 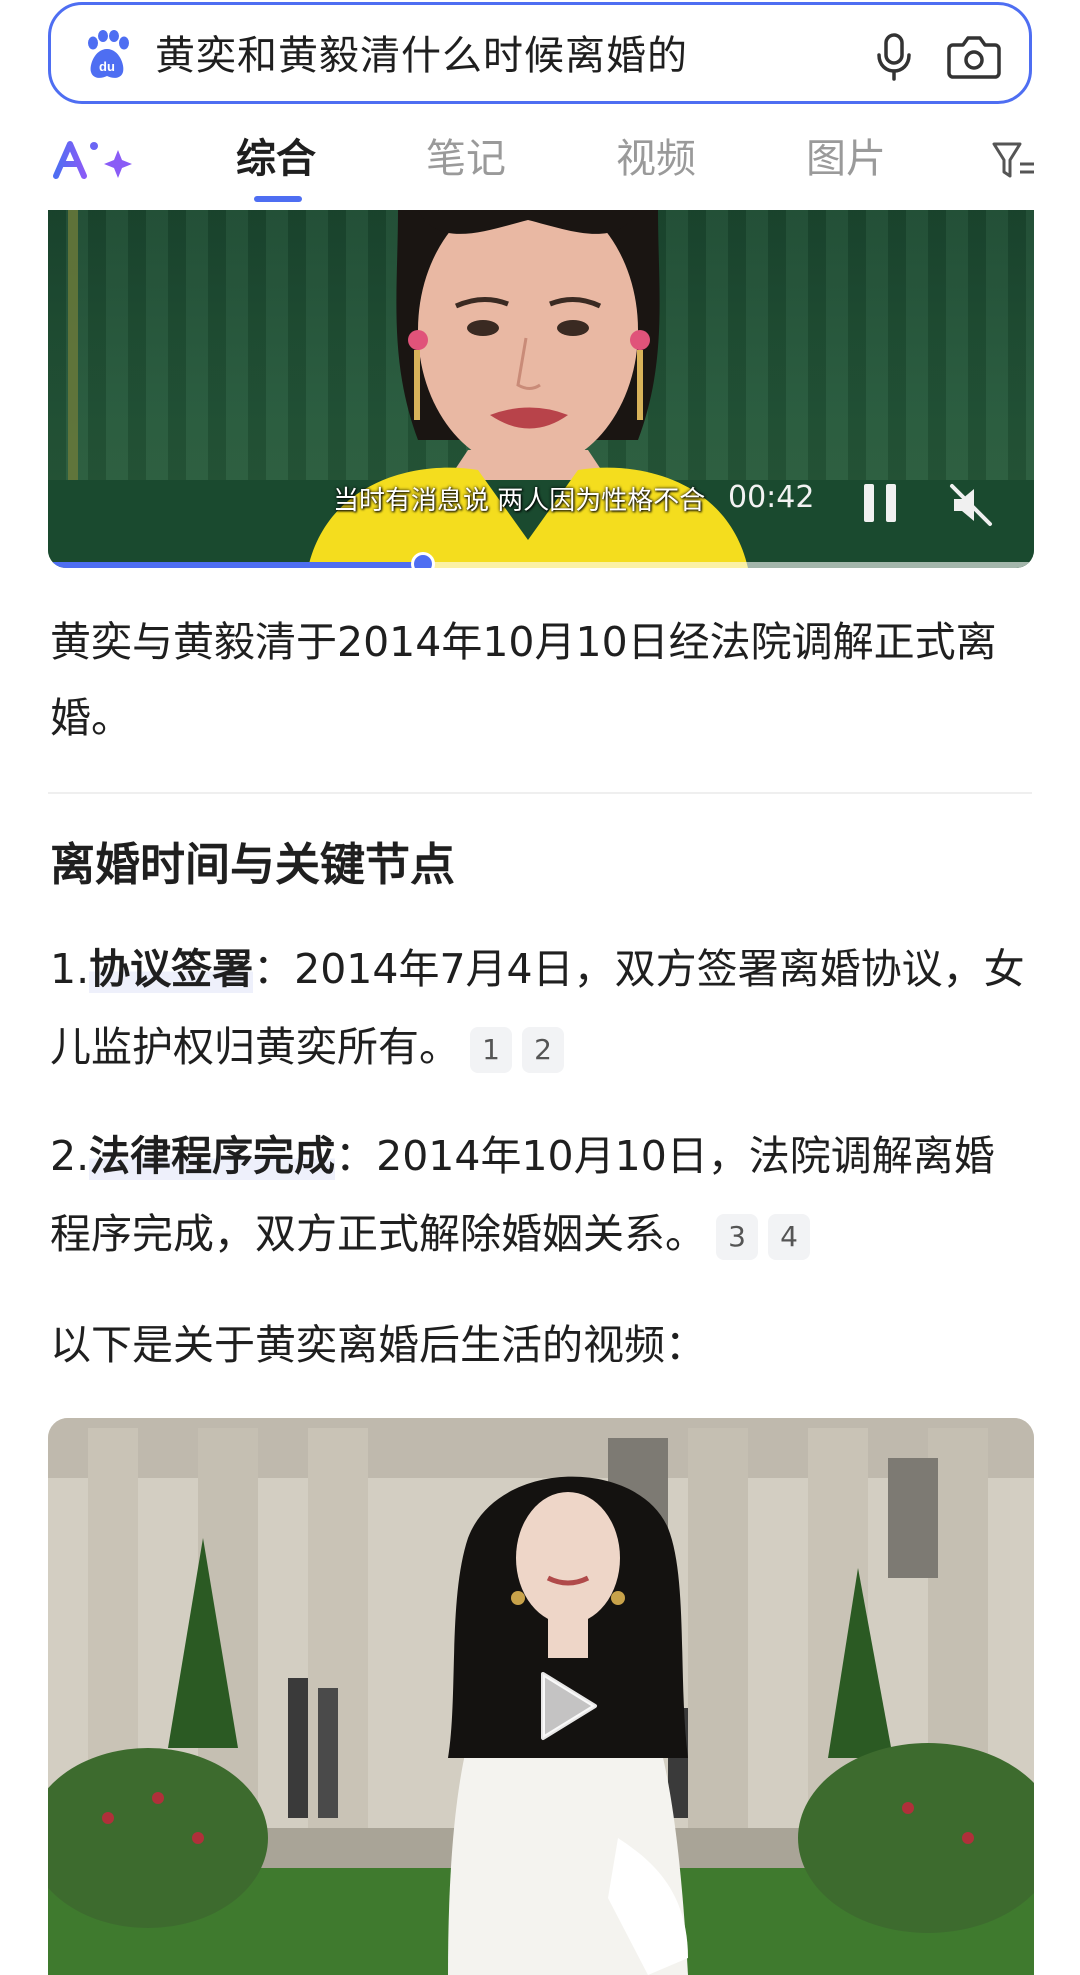 I want to click on citation-badge: 4, so click(x=789, y=1237).